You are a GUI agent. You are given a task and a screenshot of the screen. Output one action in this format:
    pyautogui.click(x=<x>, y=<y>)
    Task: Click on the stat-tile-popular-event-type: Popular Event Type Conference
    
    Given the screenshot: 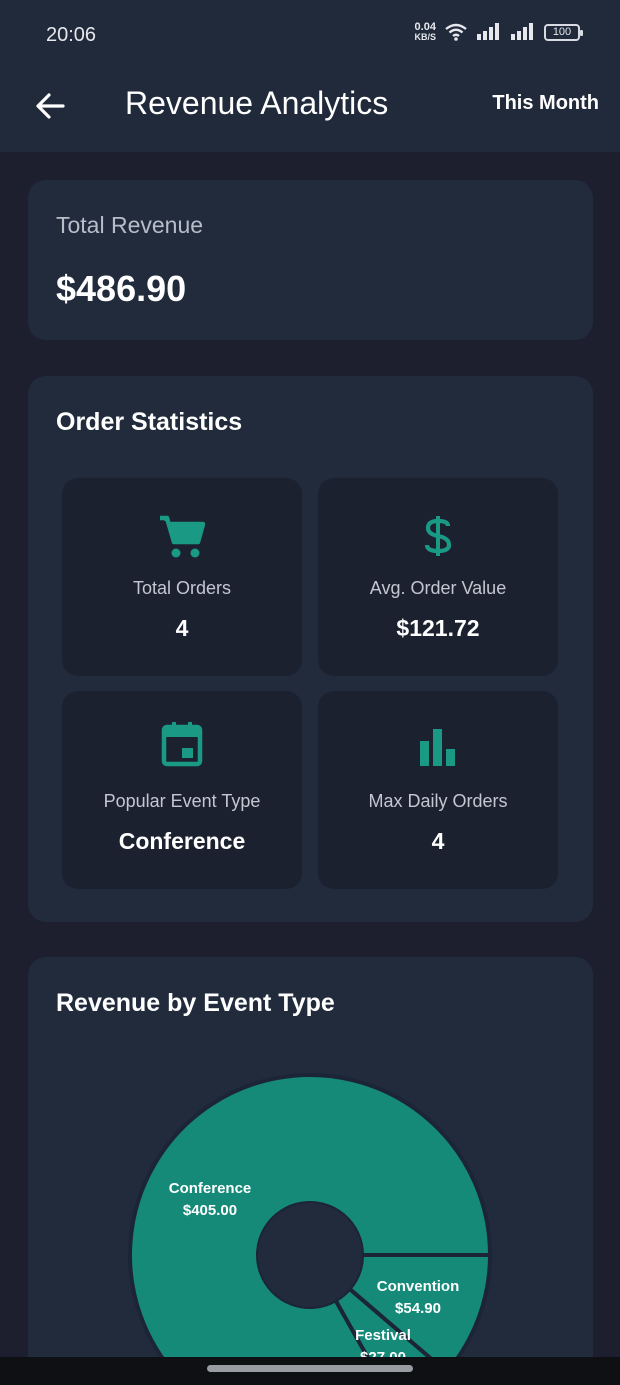 What is the action you would take?
    pyautogui.click(x=182, y=790)
    